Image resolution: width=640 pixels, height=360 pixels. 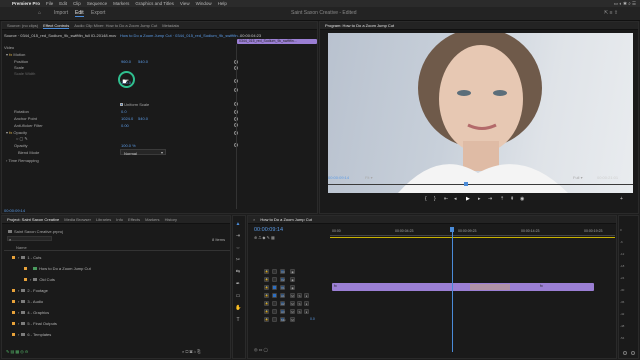 I want to click on menu-clip: Clip, so click(x=77, y=3).